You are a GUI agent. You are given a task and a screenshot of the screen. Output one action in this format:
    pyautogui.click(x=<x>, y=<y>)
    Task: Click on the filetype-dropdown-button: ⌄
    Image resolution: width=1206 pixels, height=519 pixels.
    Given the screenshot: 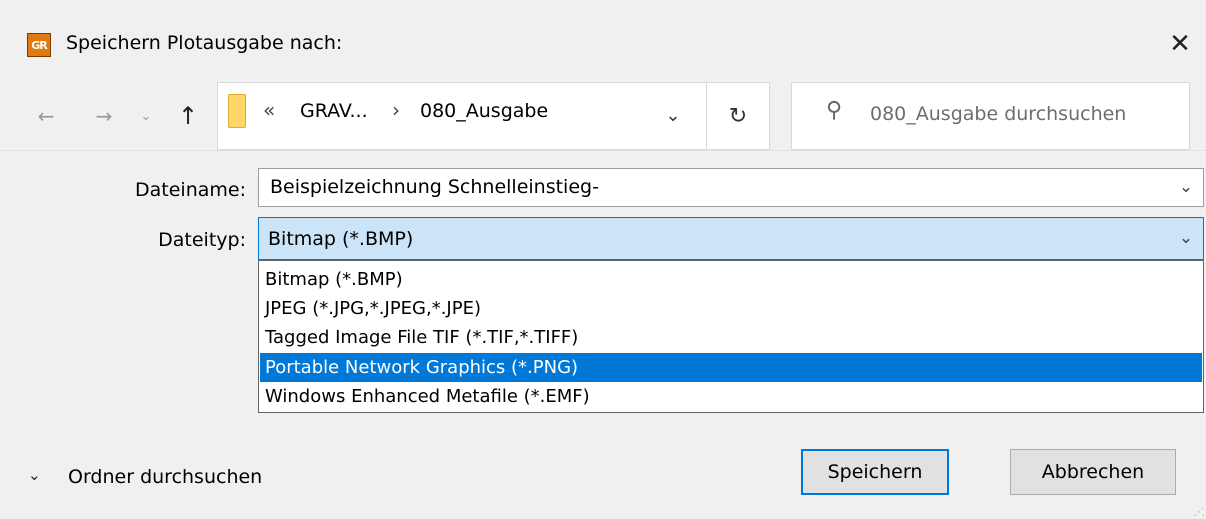 What is the action you would take?
    pyautogui.click(x=1186, y=238)
    